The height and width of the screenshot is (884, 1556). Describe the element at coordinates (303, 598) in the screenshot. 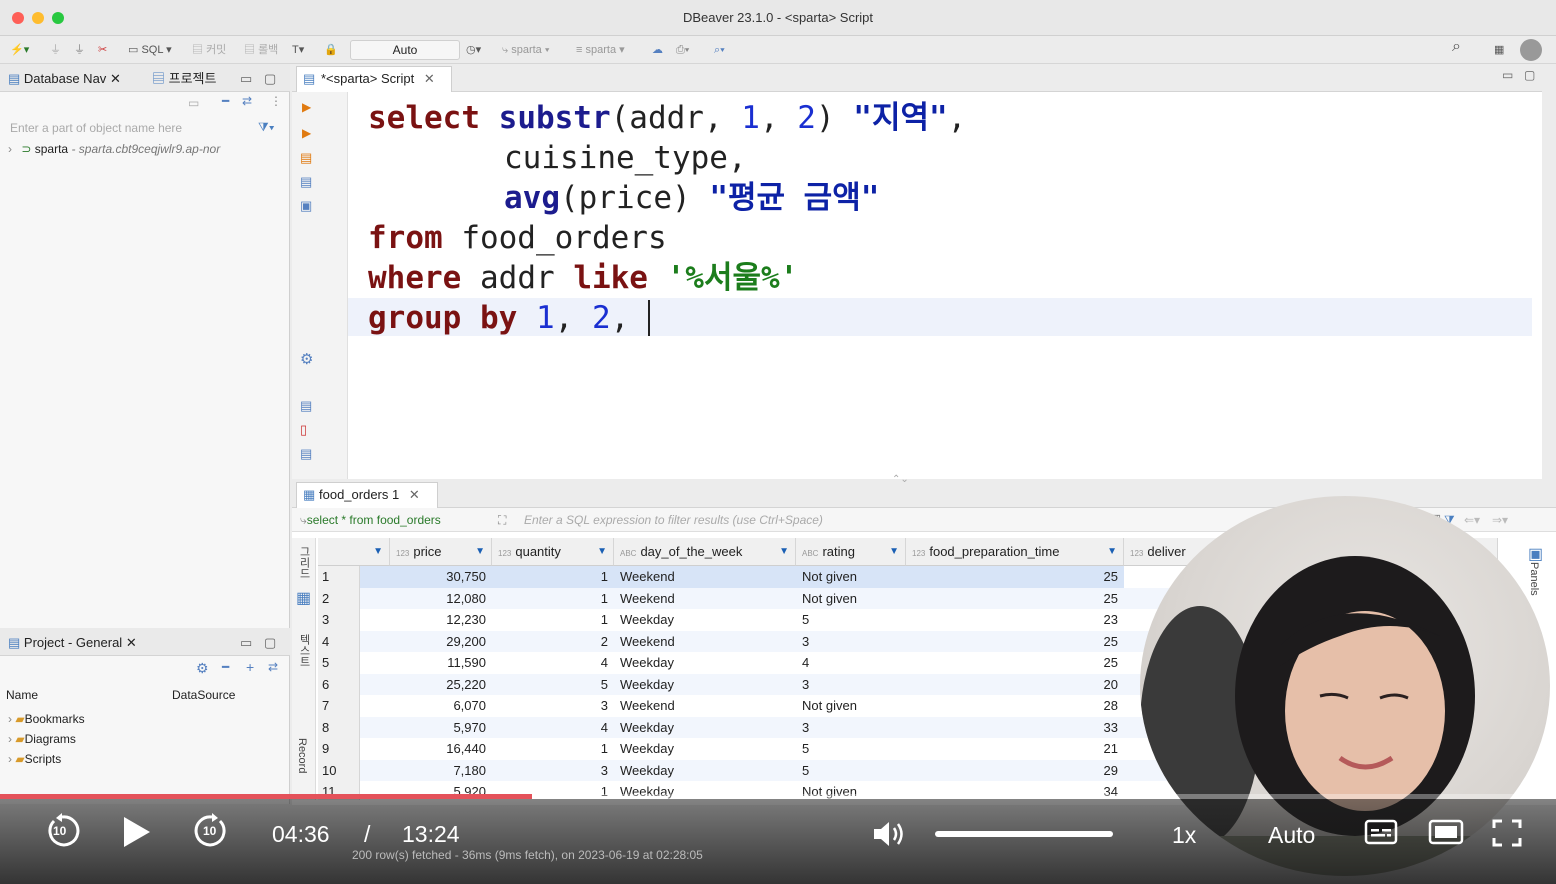

I see `grid-icon: ▦` at that location.